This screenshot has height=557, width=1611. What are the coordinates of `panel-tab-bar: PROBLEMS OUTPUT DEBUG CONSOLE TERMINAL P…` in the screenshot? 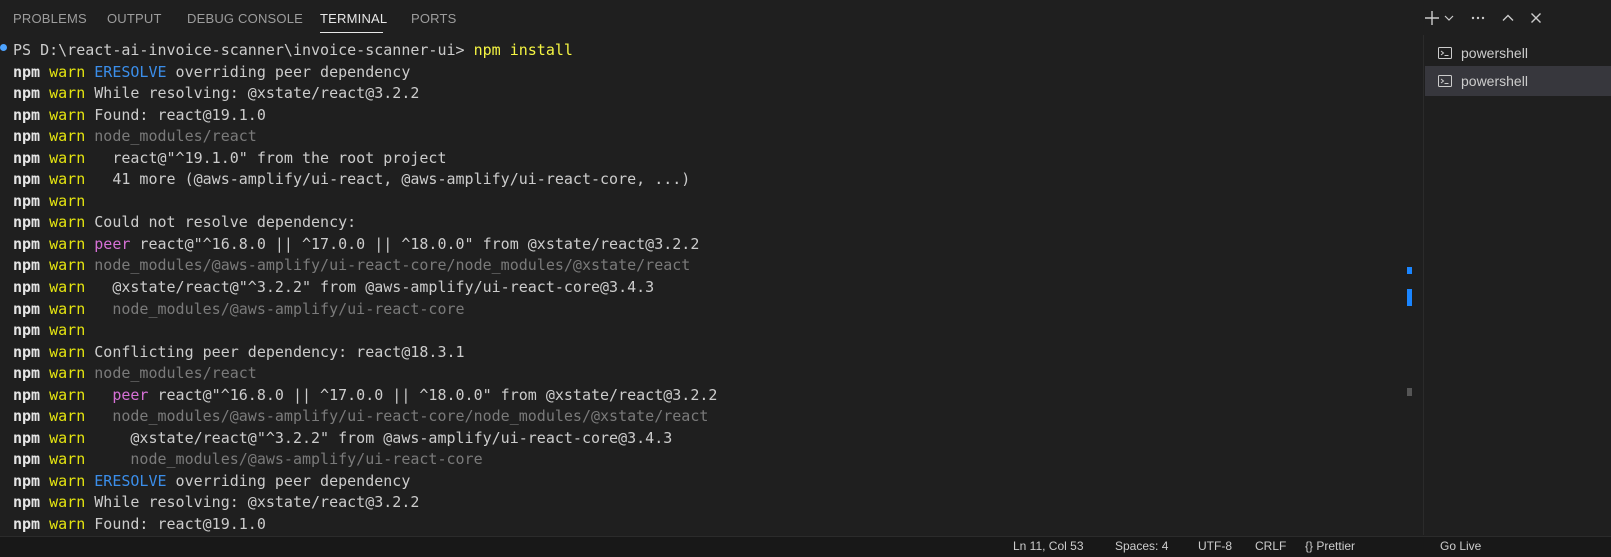 It's located at (805, 17).